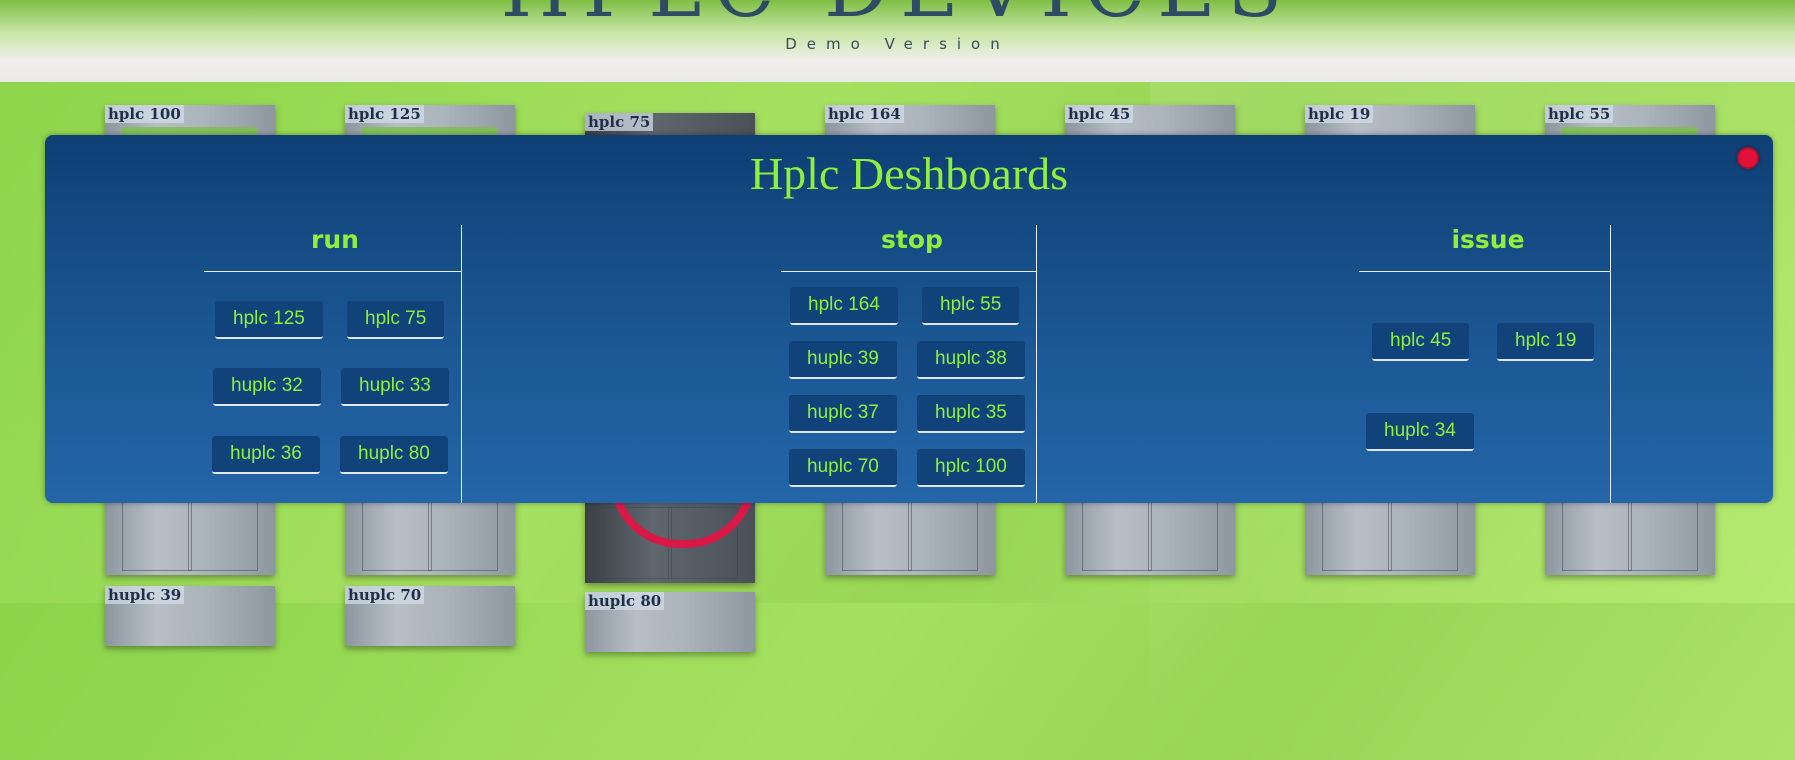 The height and width of the screenshot is (760, 1795). I want to click on device-button: hplc 125, so click(269, 320).